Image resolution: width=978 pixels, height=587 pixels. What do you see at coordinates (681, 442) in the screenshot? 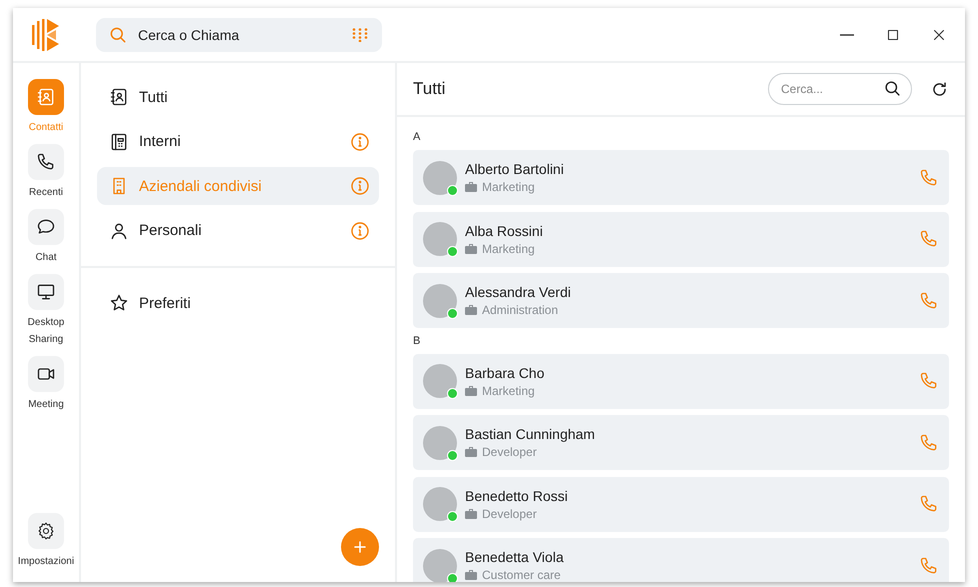
I see `contact-row: Bastian Cunningham Developer` at bounding box center [681, 442].